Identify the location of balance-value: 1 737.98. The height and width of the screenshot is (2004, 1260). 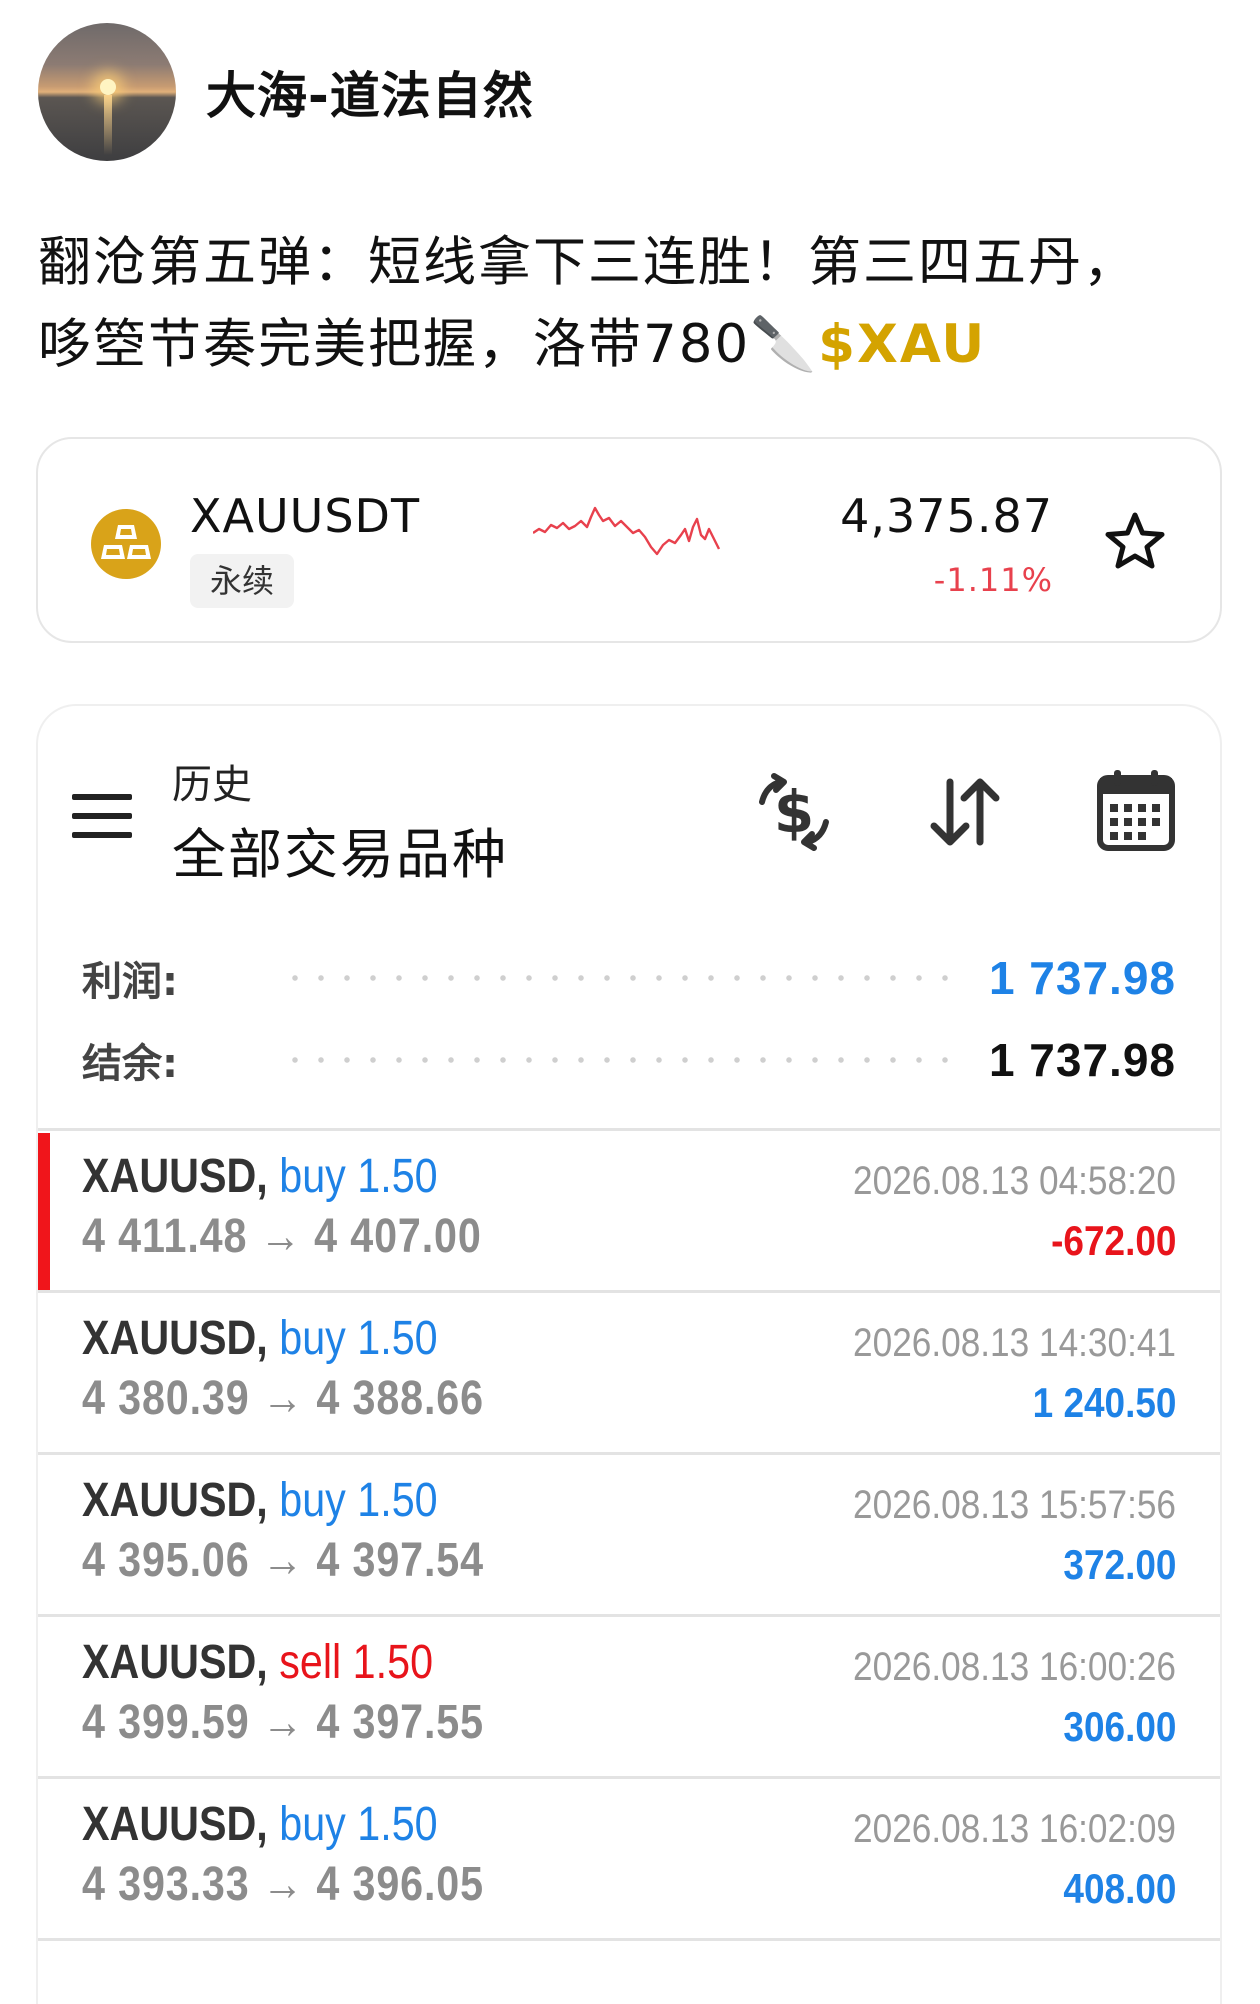
(1082, 1060).